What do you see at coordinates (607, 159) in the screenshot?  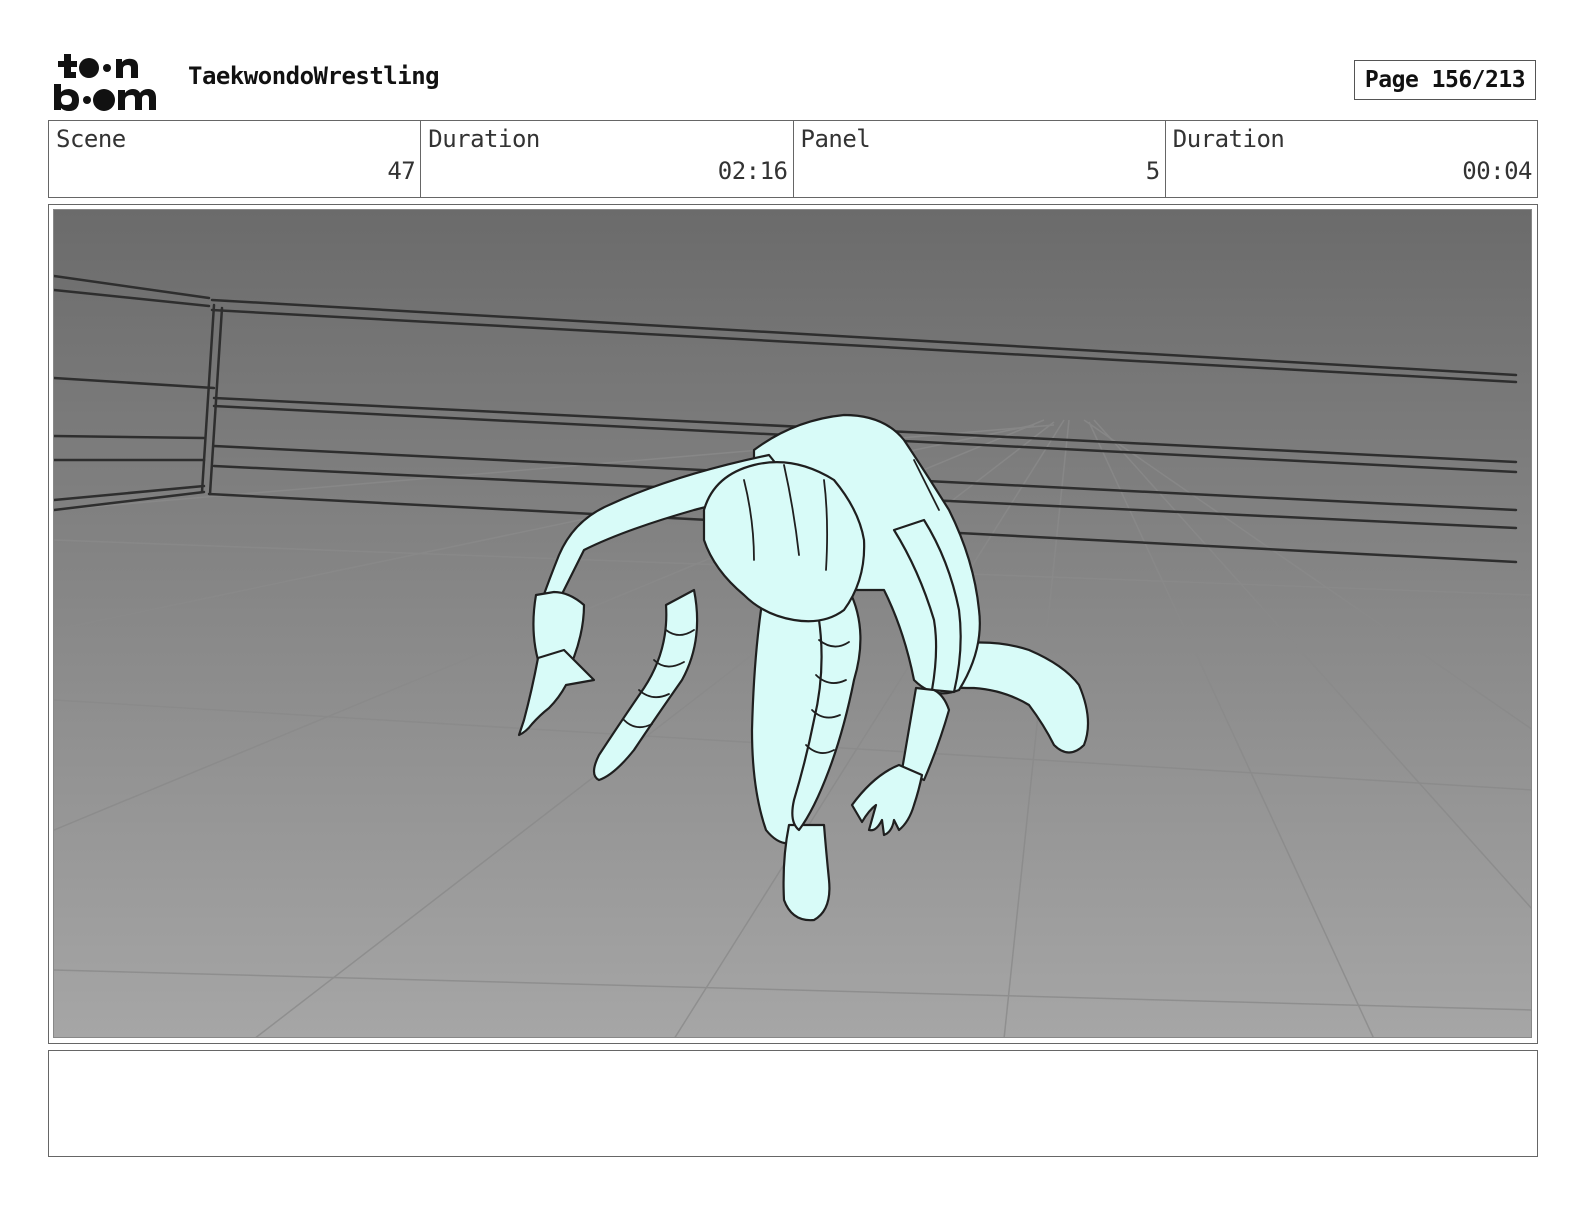 I see `scene-duration-cell: Duration 02:16` at bounding box center [607, 159].